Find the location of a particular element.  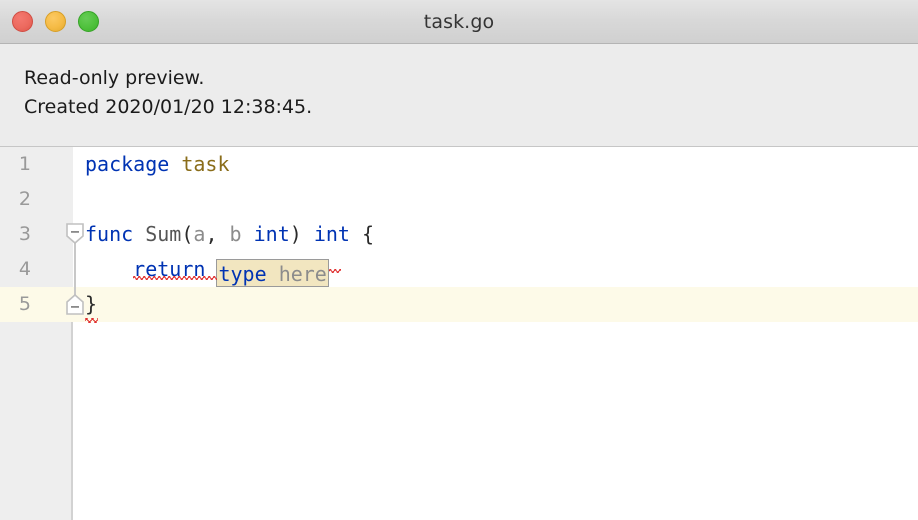

paren-open: ( is located at coordinates (187, 234).